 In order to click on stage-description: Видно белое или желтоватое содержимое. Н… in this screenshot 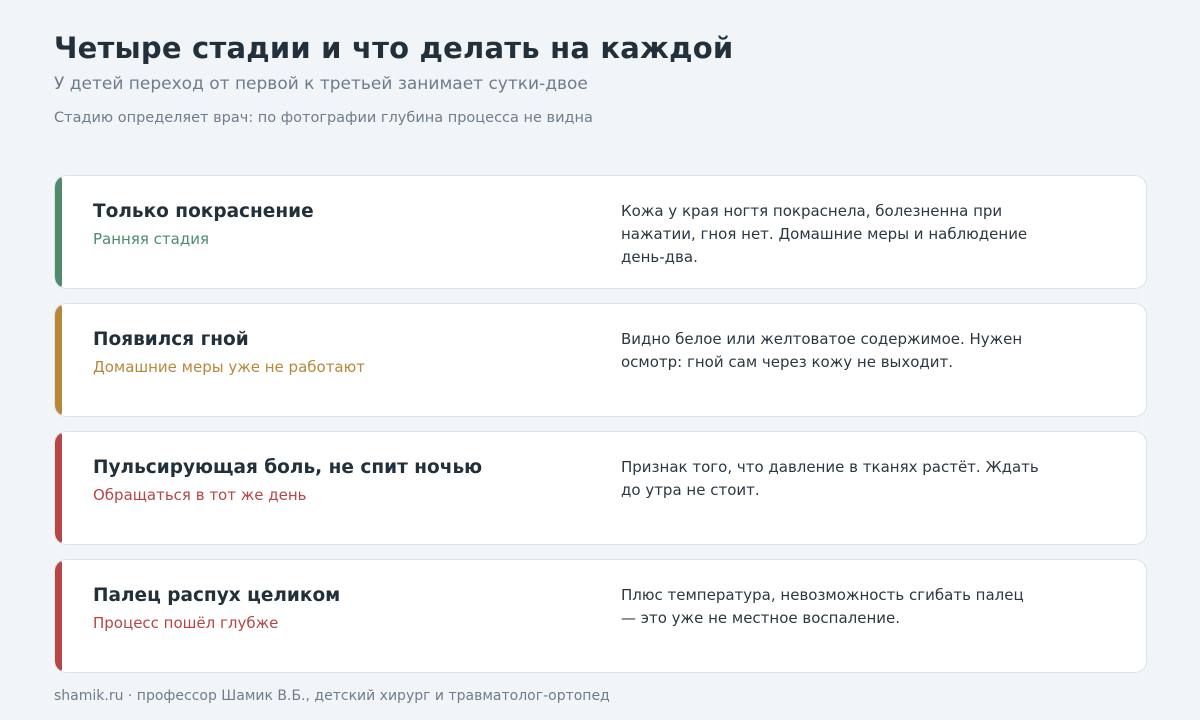, I will do `click(822, 350)`.